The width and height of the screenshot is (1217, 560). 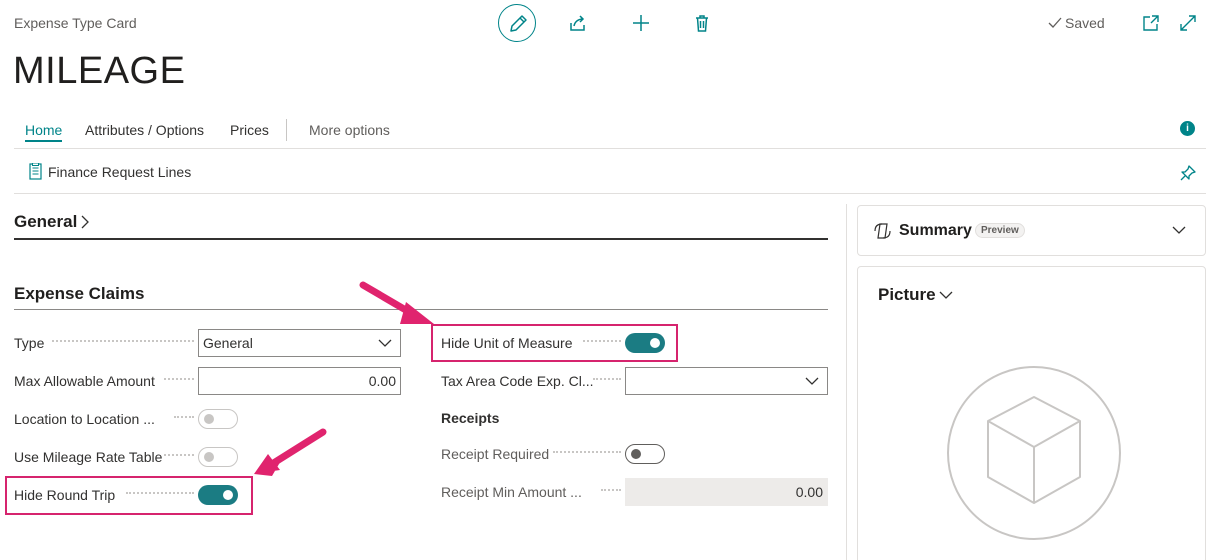 I want to click on max-allowable-amount-row: Max Allowable Amount 0.00, so click(x=207, y=381).